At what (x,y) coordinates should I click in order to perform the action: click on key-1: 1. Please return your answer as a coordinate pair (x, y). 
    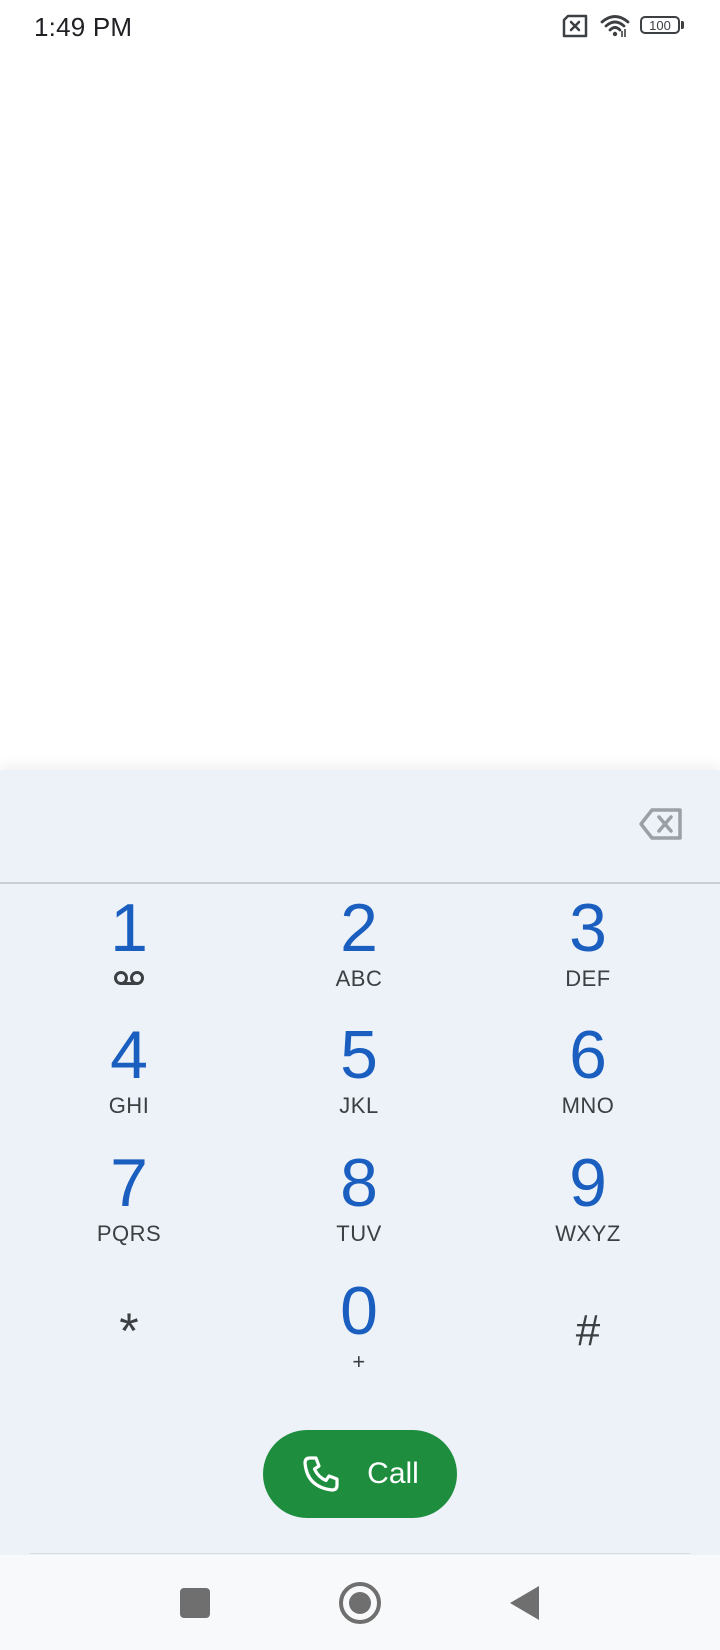
    Looking at the image, I should click on (129, 951).